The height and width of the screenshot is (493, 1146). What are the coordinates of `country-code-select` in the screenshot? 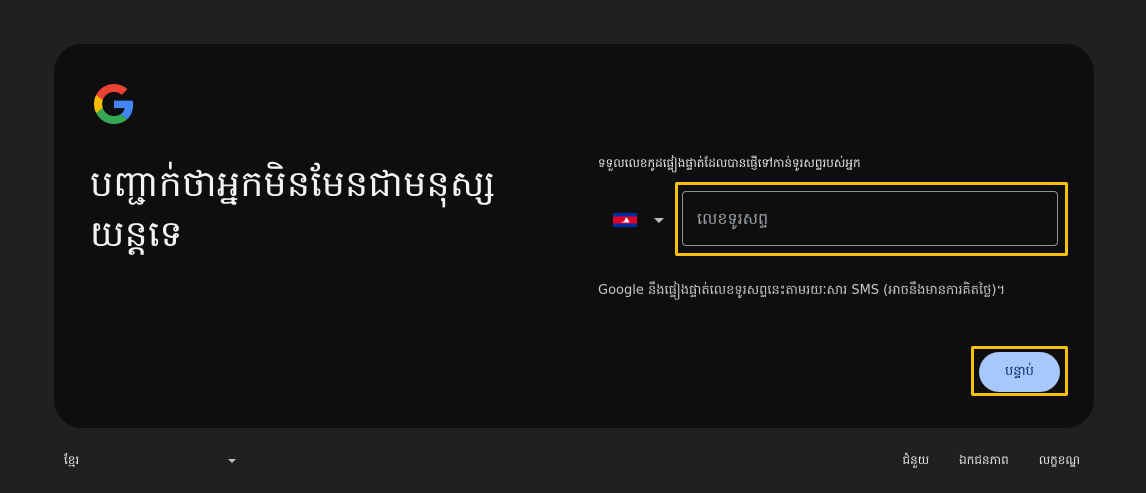 It's located at (643, 220).